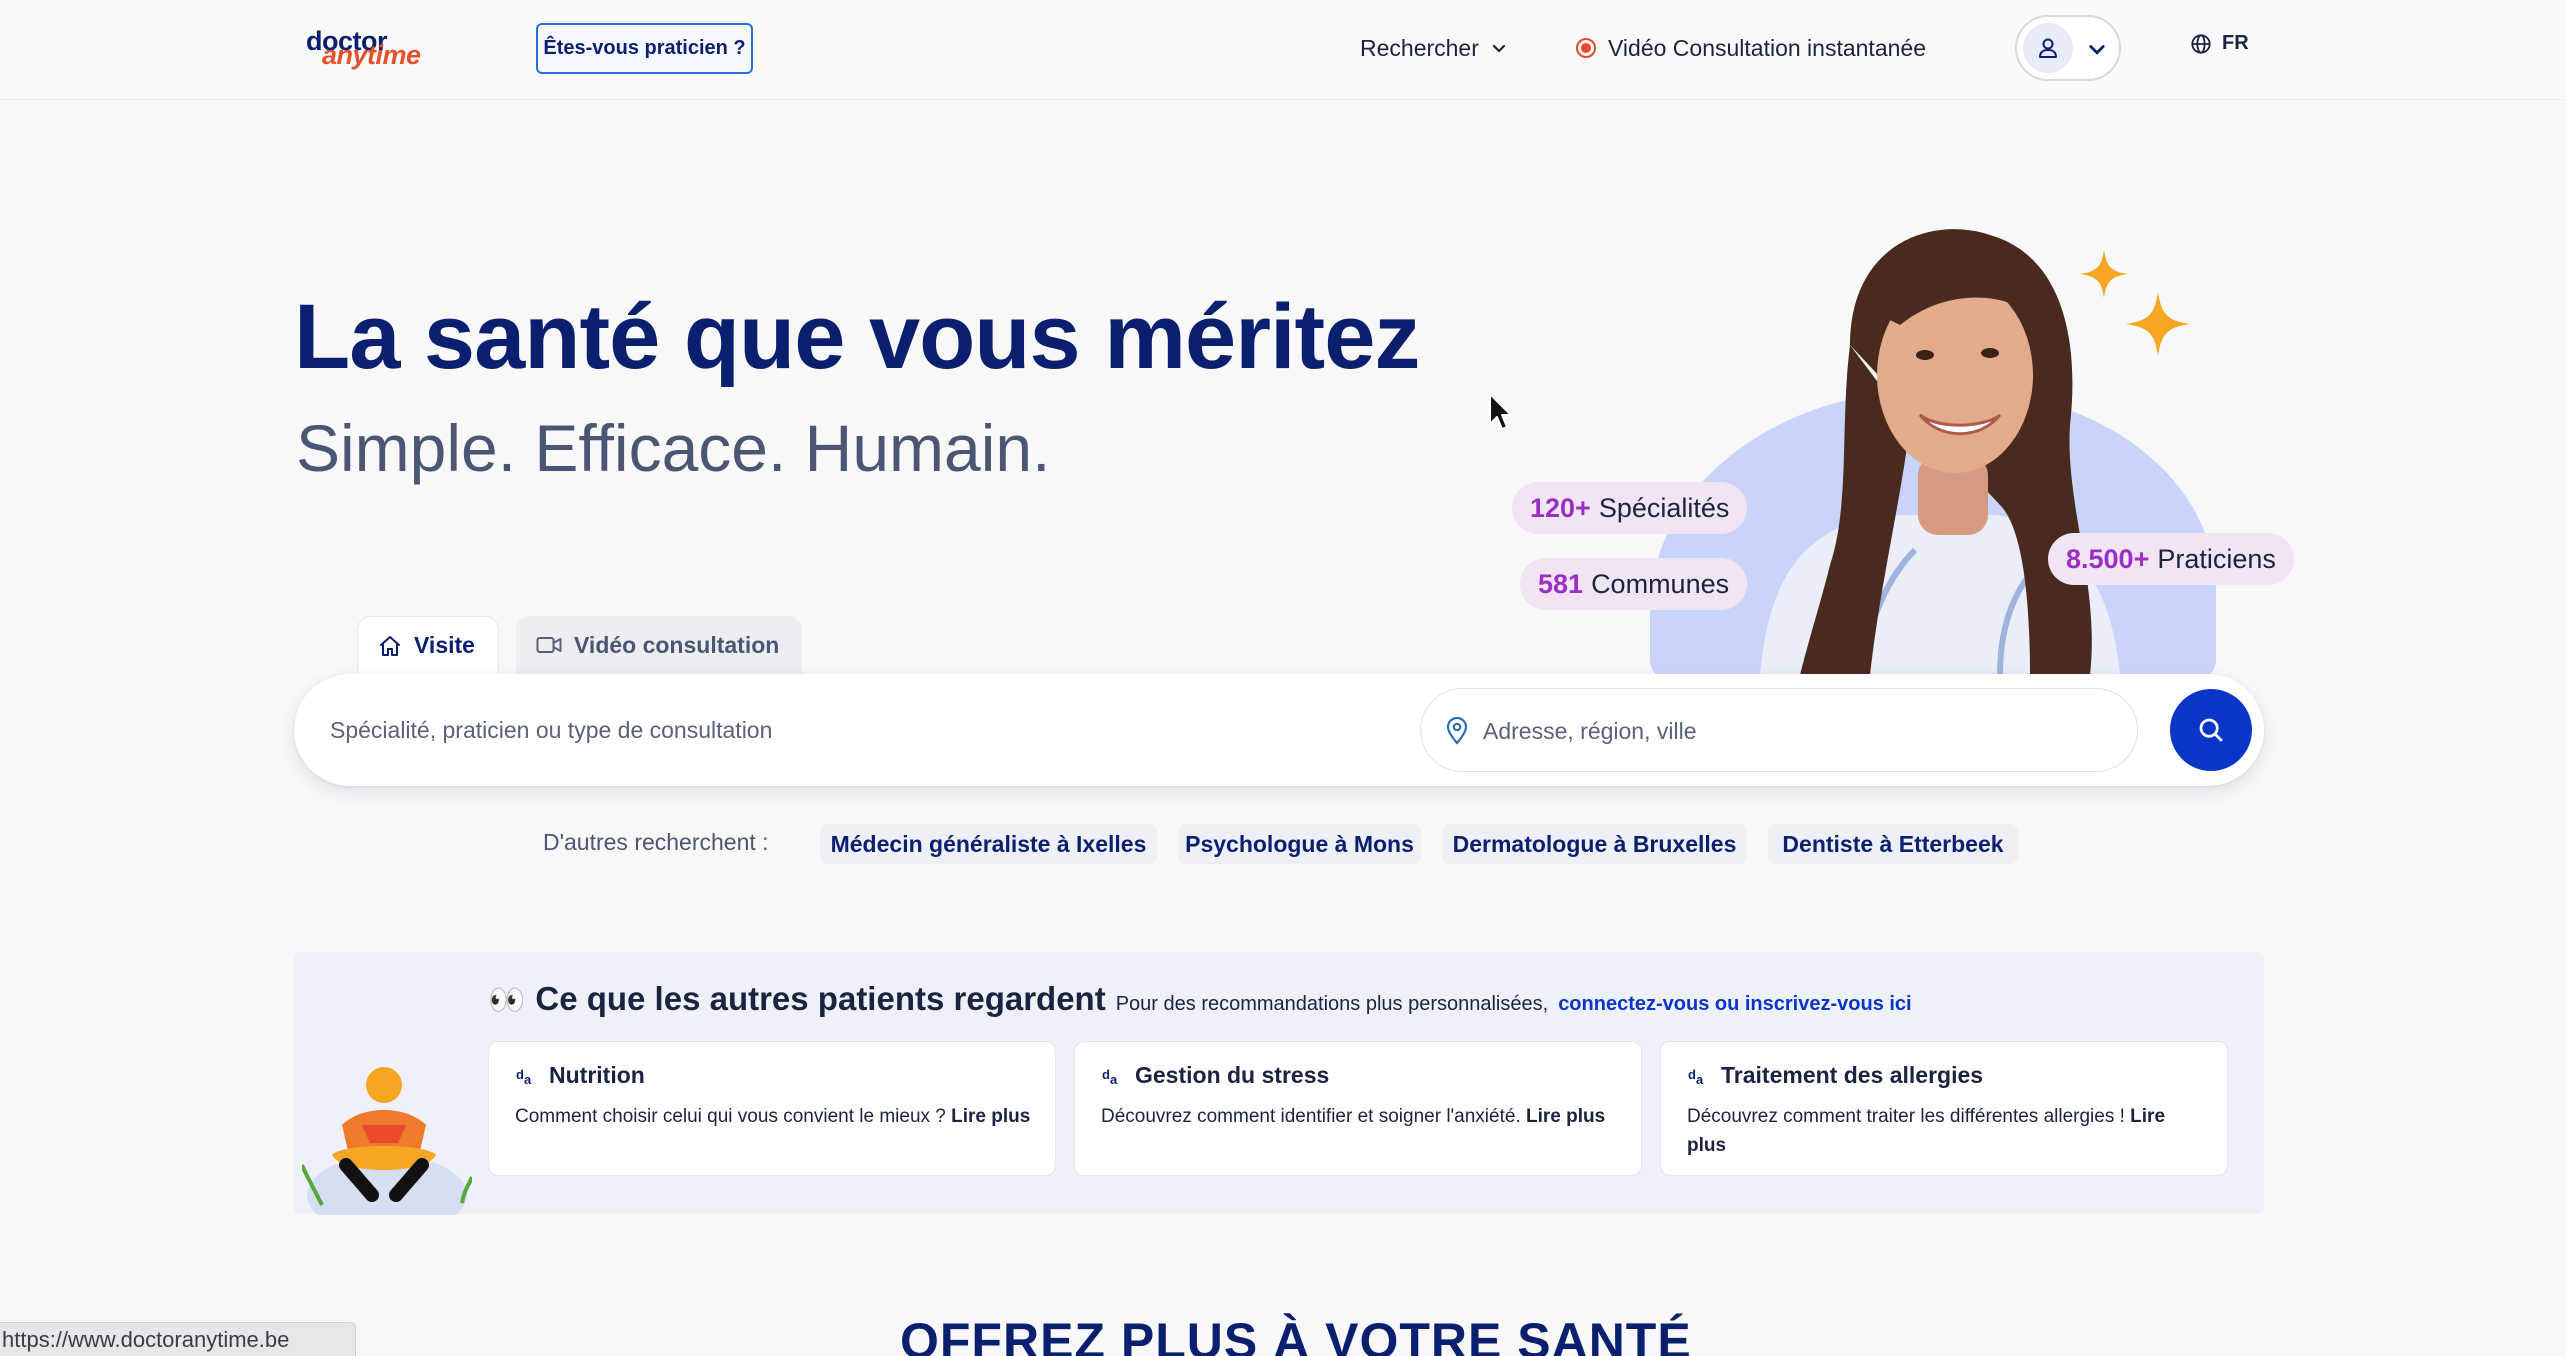  Describe the element at coordinates (2048, 48) in the screenshot. I see `user-icon` at that location.